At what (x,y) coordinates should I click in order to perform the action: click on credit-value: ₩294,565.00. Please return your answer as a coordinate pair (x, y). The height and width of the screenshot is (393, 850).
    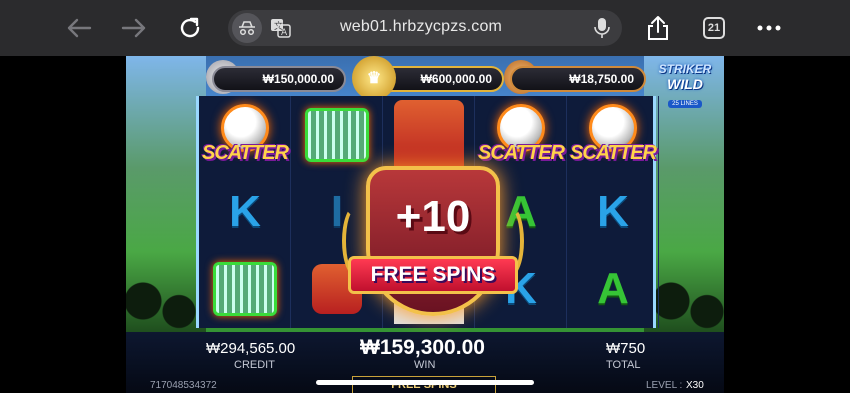
    Looking at the image, I should click on (251, 348).